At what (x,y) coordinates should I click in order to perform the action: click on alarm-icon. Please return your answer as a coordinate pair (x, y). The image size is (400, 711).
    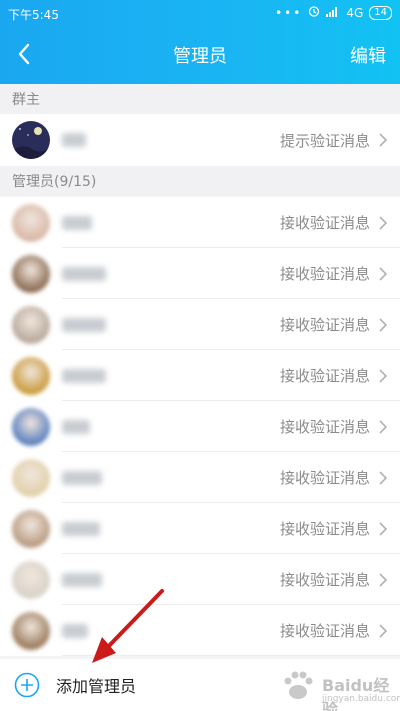
    Looking at the image, I should click on (314, 12).